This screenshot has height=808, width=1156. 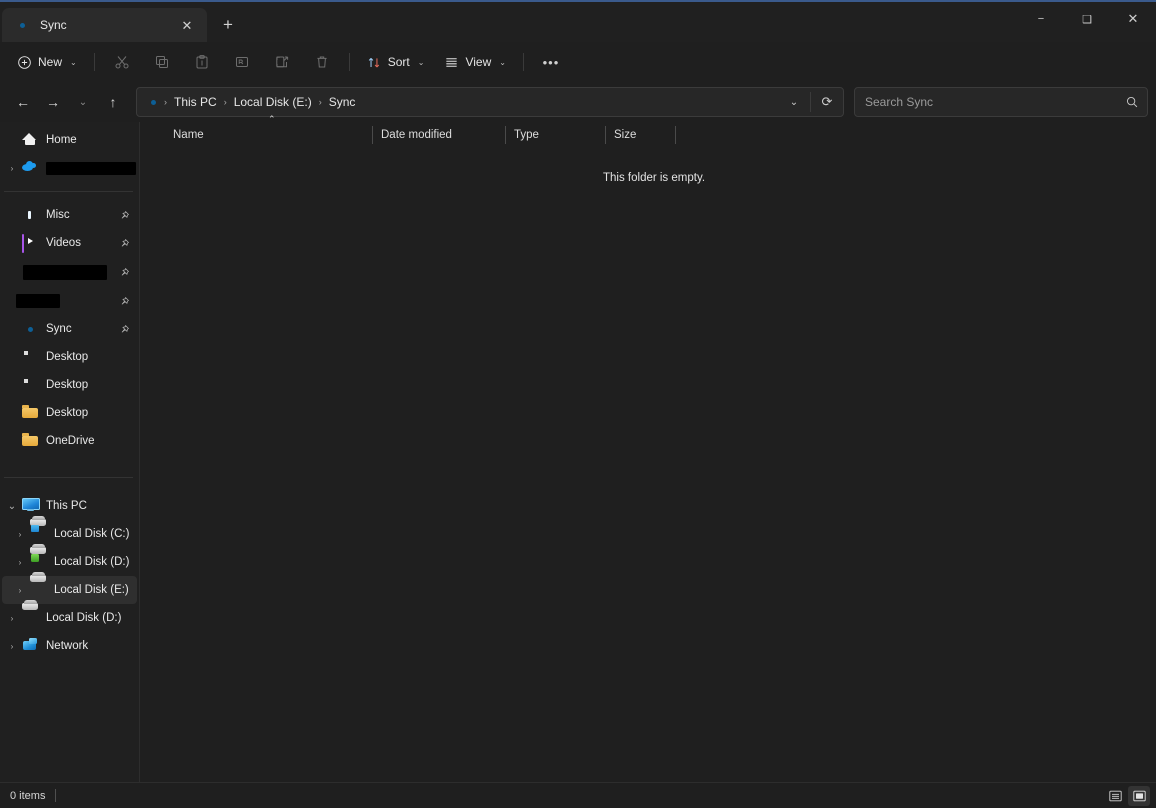 I want to click on details-view-icon, so click(x=1115, y=795).